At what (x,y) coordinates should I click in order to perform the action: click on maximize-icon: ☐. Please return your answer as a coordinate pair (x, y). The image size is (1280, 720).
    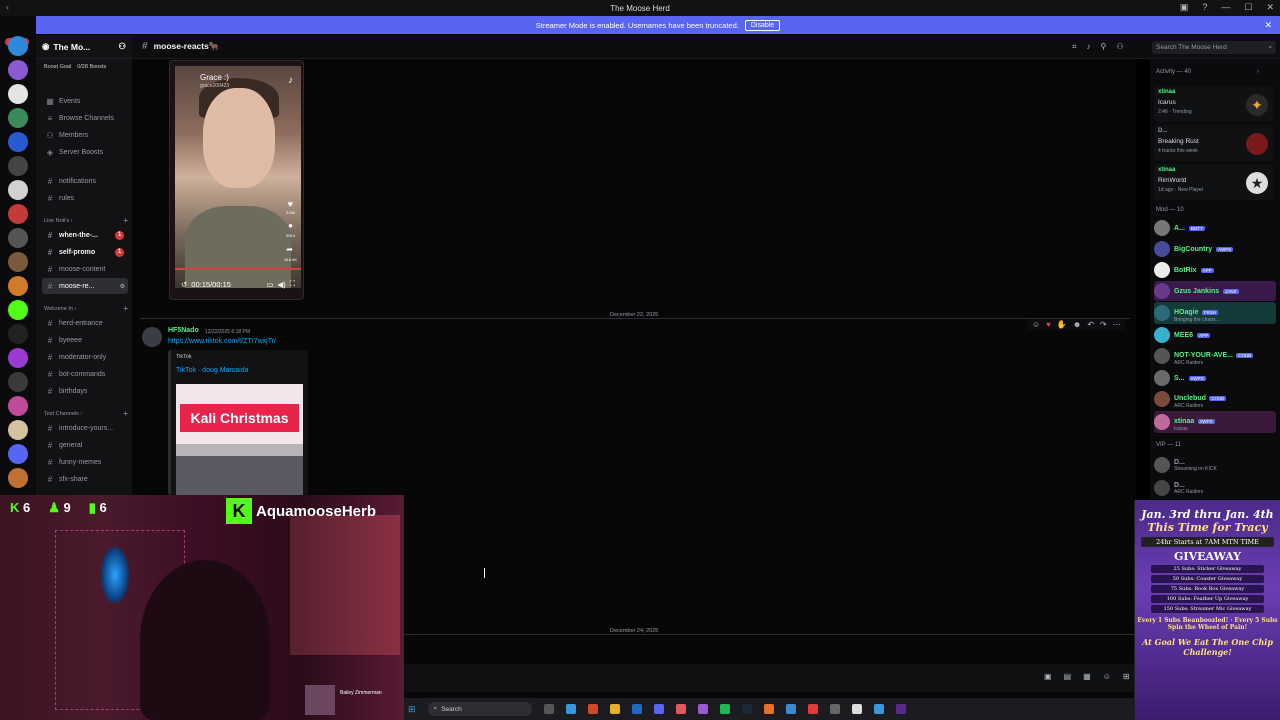
    Looking at the image, I should click on (1248, 7).